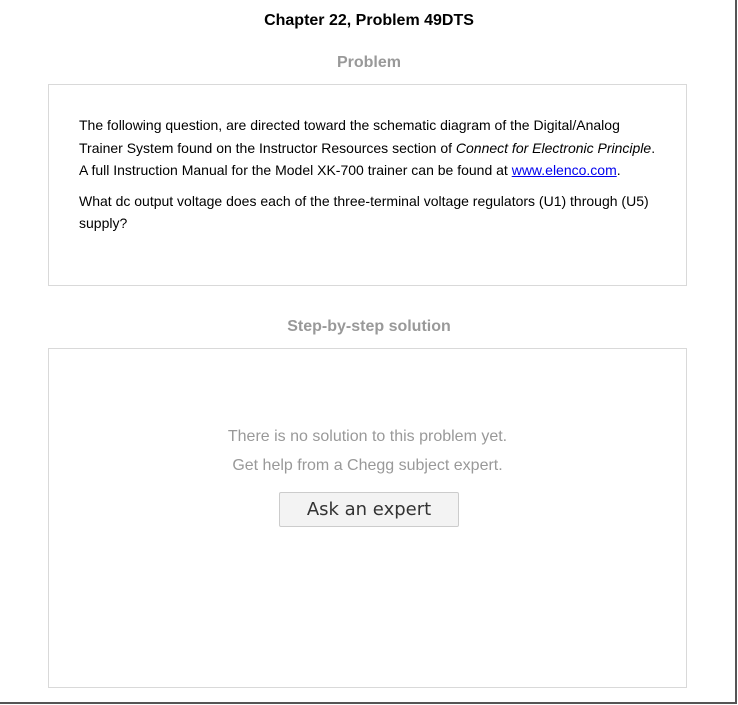 This screenshot has height=705, width=738. I want to click on ask-expert-button: Ask an expert, so click(369, 509).